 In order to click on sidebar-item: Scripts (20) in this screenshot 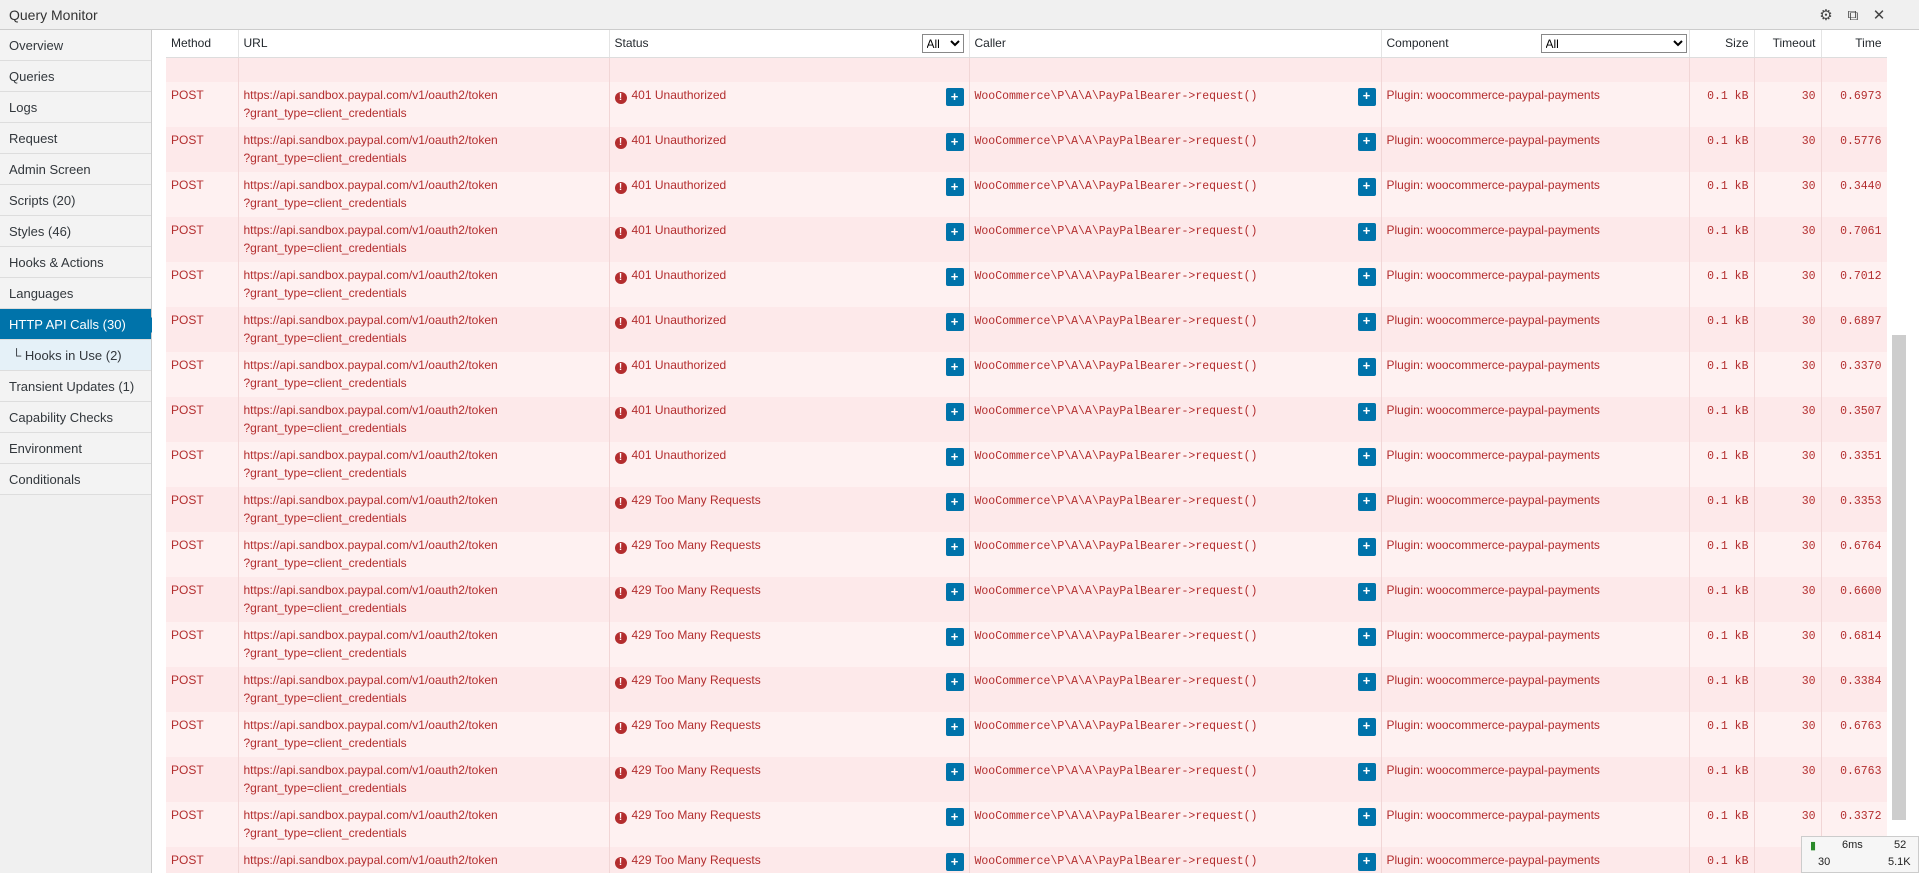, I will do `click(75, 200)`.